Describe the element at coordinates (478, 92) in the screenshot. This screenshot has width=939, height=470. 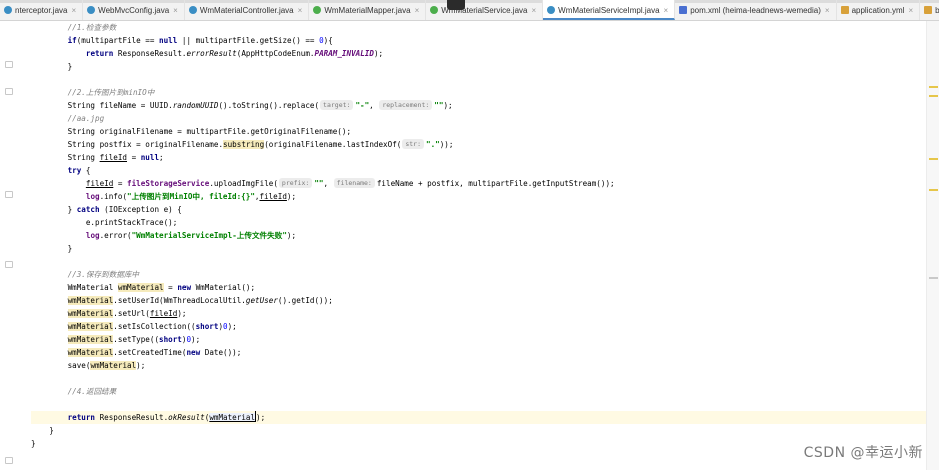
I see `code-line: //2.上传图片到minIO中` at that location.